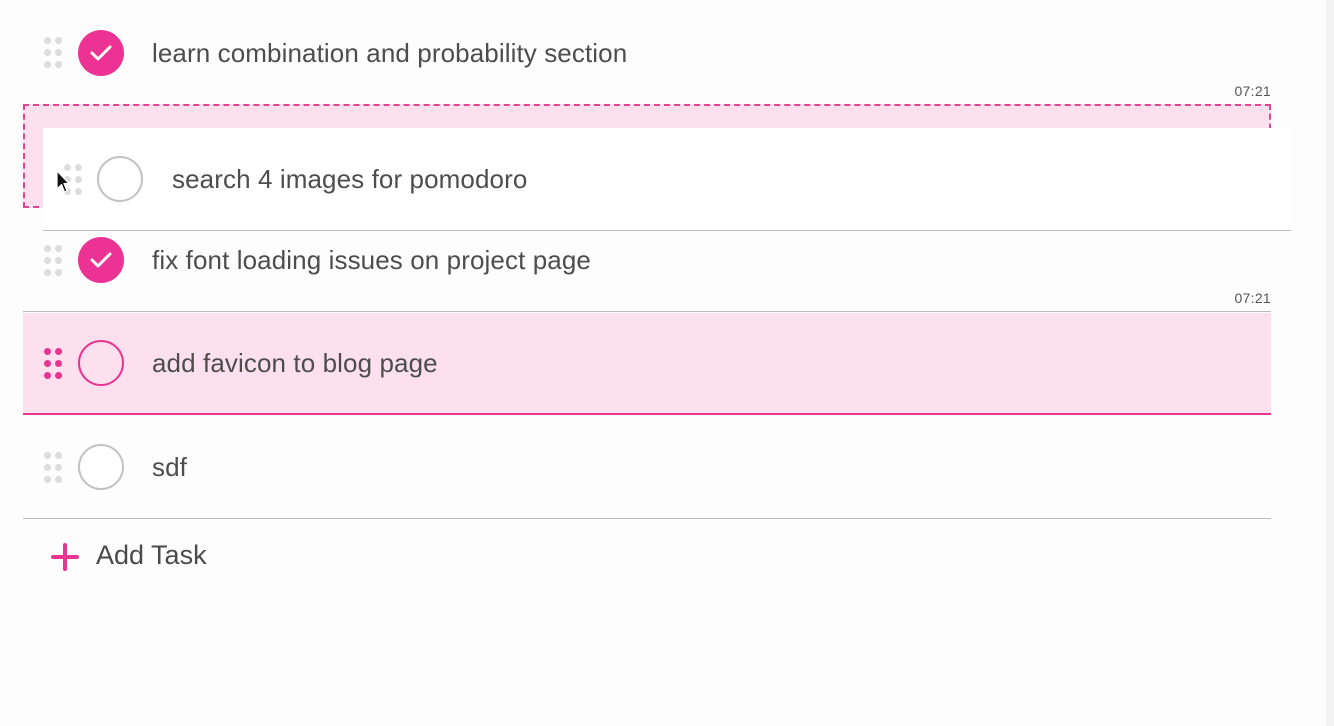 This screenshot has width=1334, height=726. I want to click on scrollbar-track, so click(1330, 363).